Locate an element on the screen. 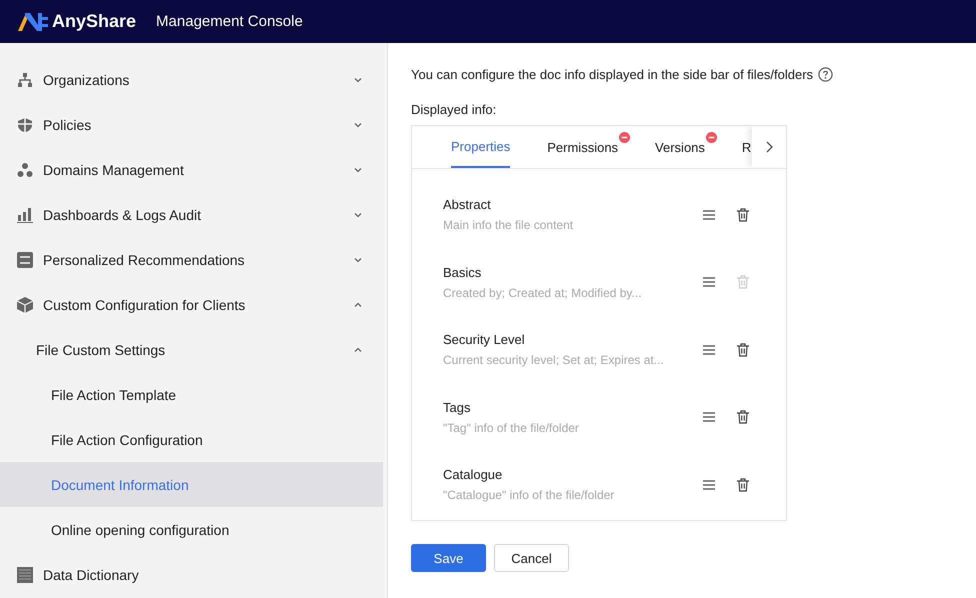  sidebar-item: Domains Management is located at coordinates (198, 170).